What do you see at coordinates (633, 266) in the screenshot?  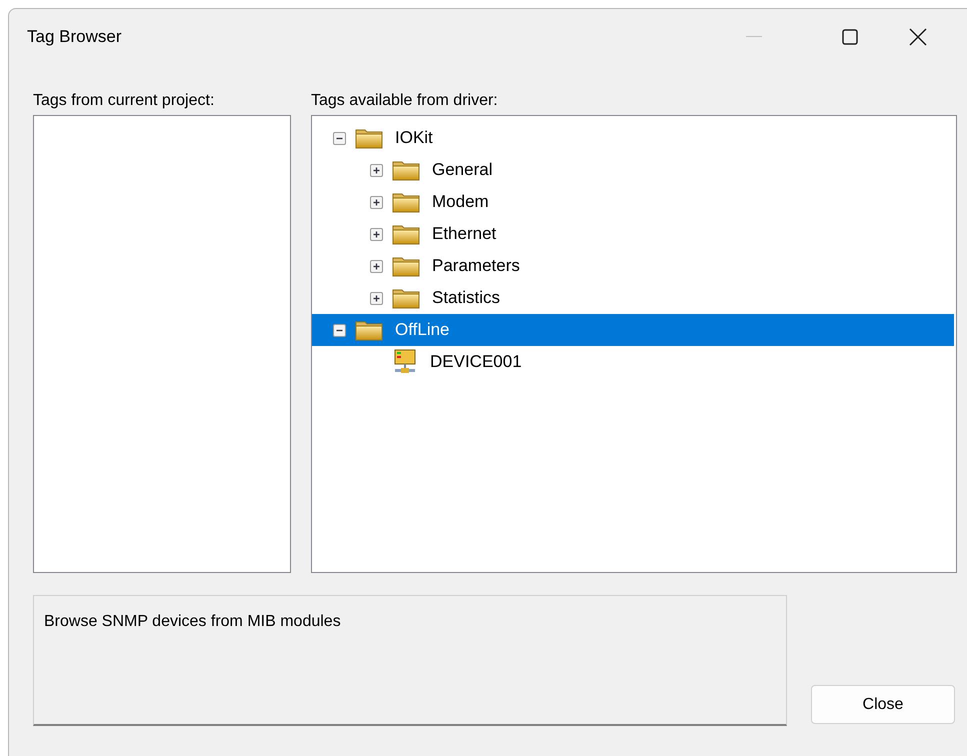 I see `tree-item: Parameters` at bounding box center [633, 266].